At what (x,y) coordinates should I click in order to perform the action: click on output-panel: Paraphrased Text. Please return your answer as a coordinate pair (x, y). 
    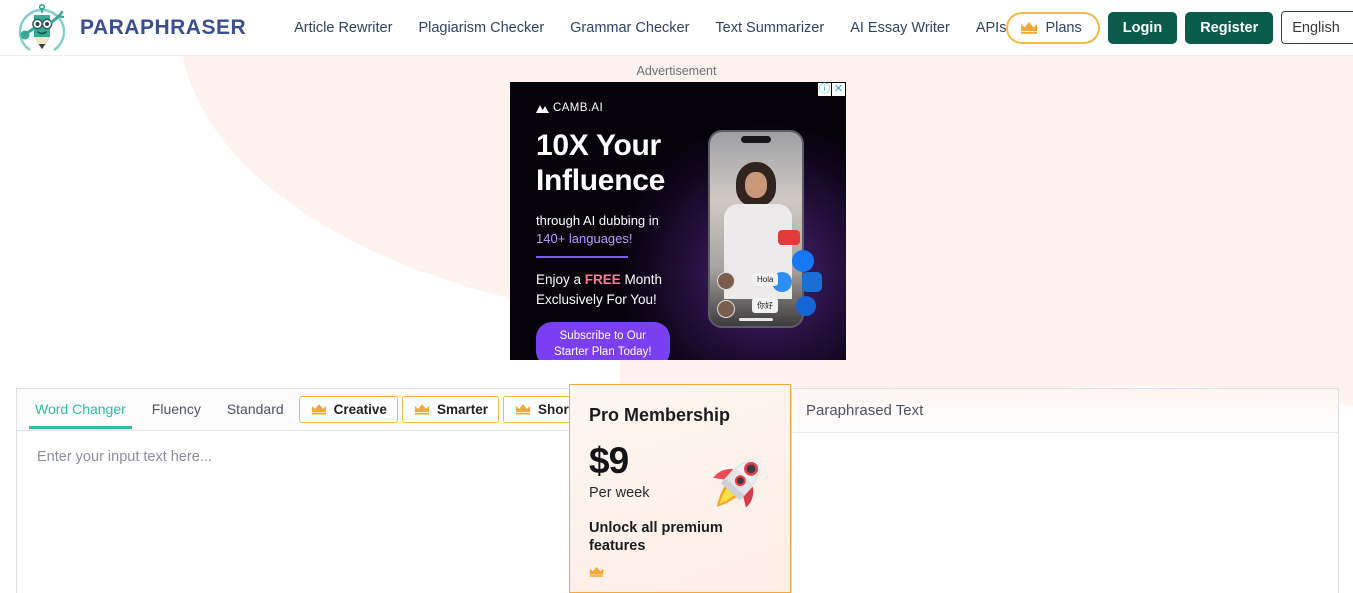
    Looking at the image, I should click on (1065, 490).